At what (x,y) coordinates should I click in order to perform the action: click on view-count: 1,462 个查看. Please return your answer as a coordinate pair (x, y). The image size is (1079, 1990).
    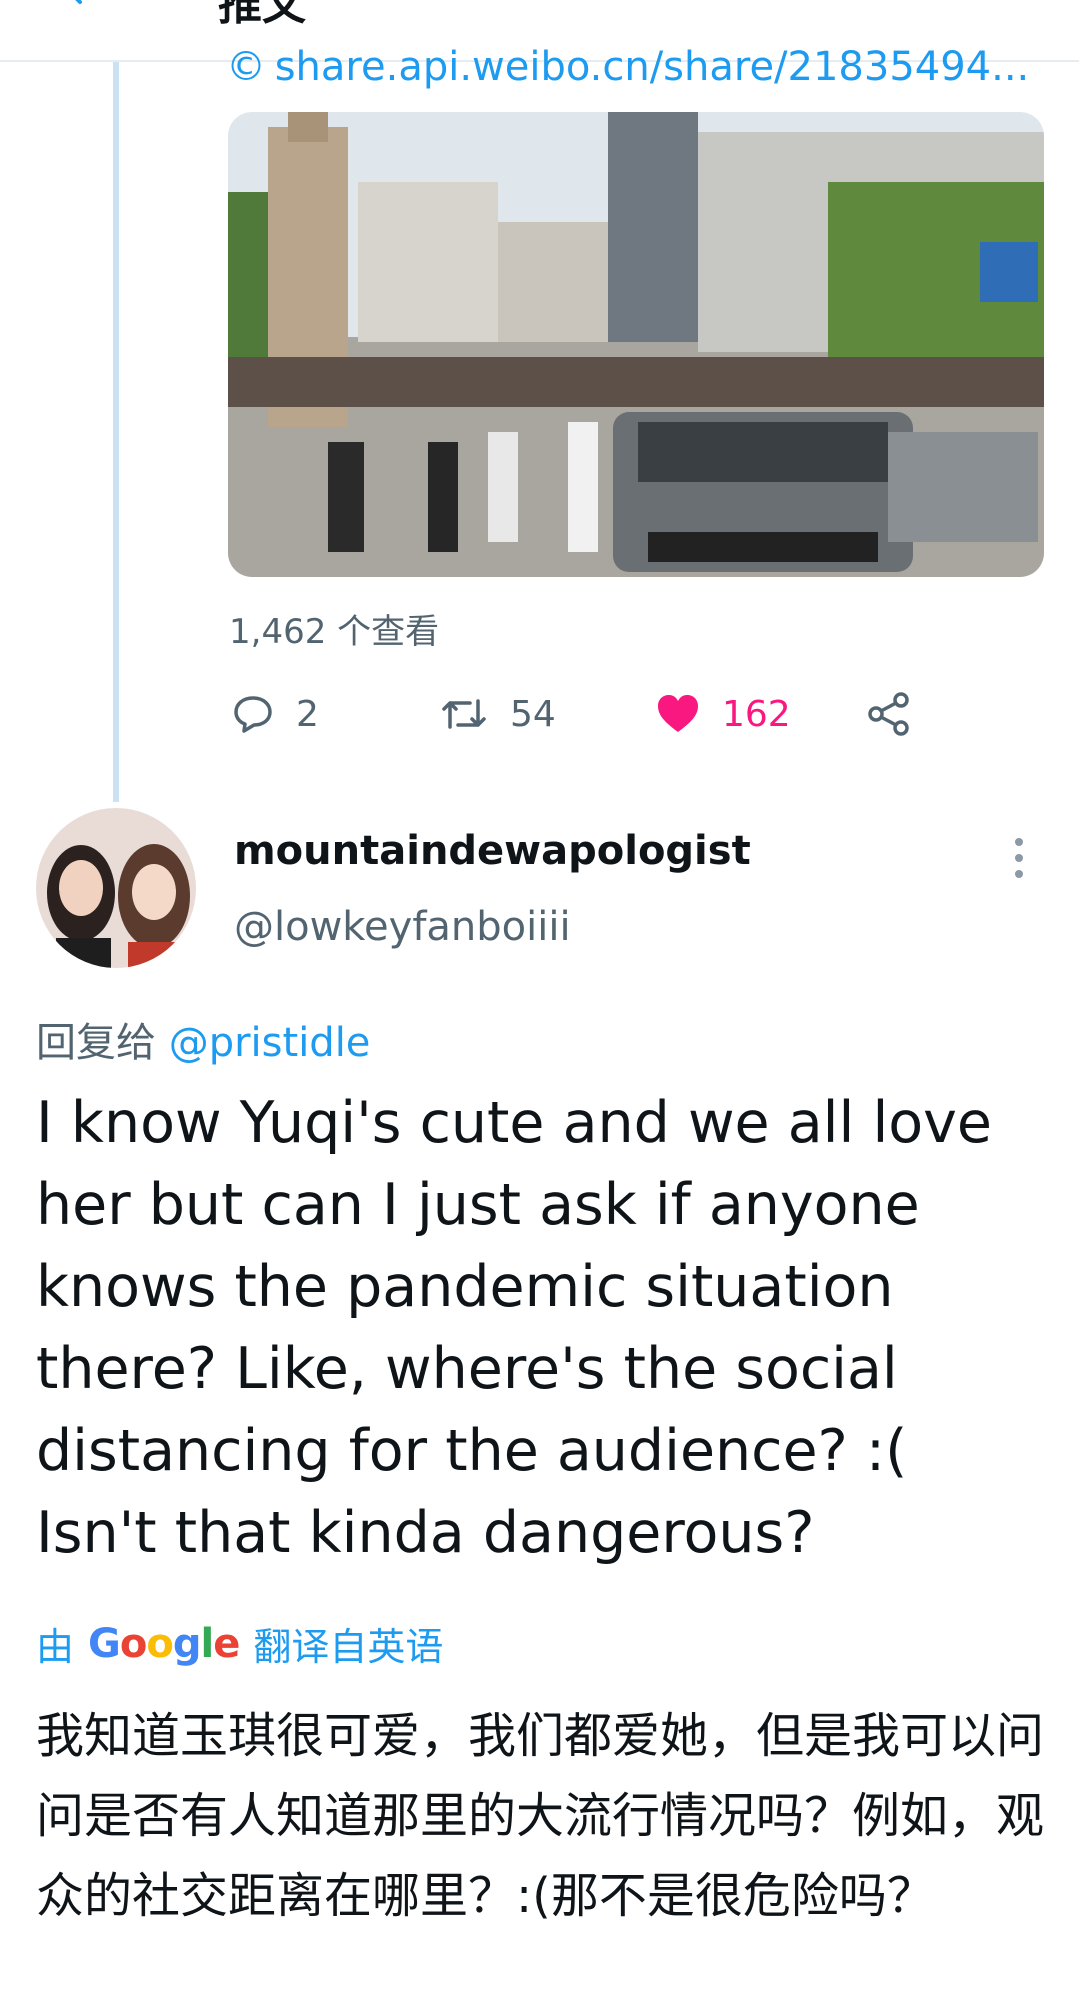
    Looking at the image, I should click on (334, 632).